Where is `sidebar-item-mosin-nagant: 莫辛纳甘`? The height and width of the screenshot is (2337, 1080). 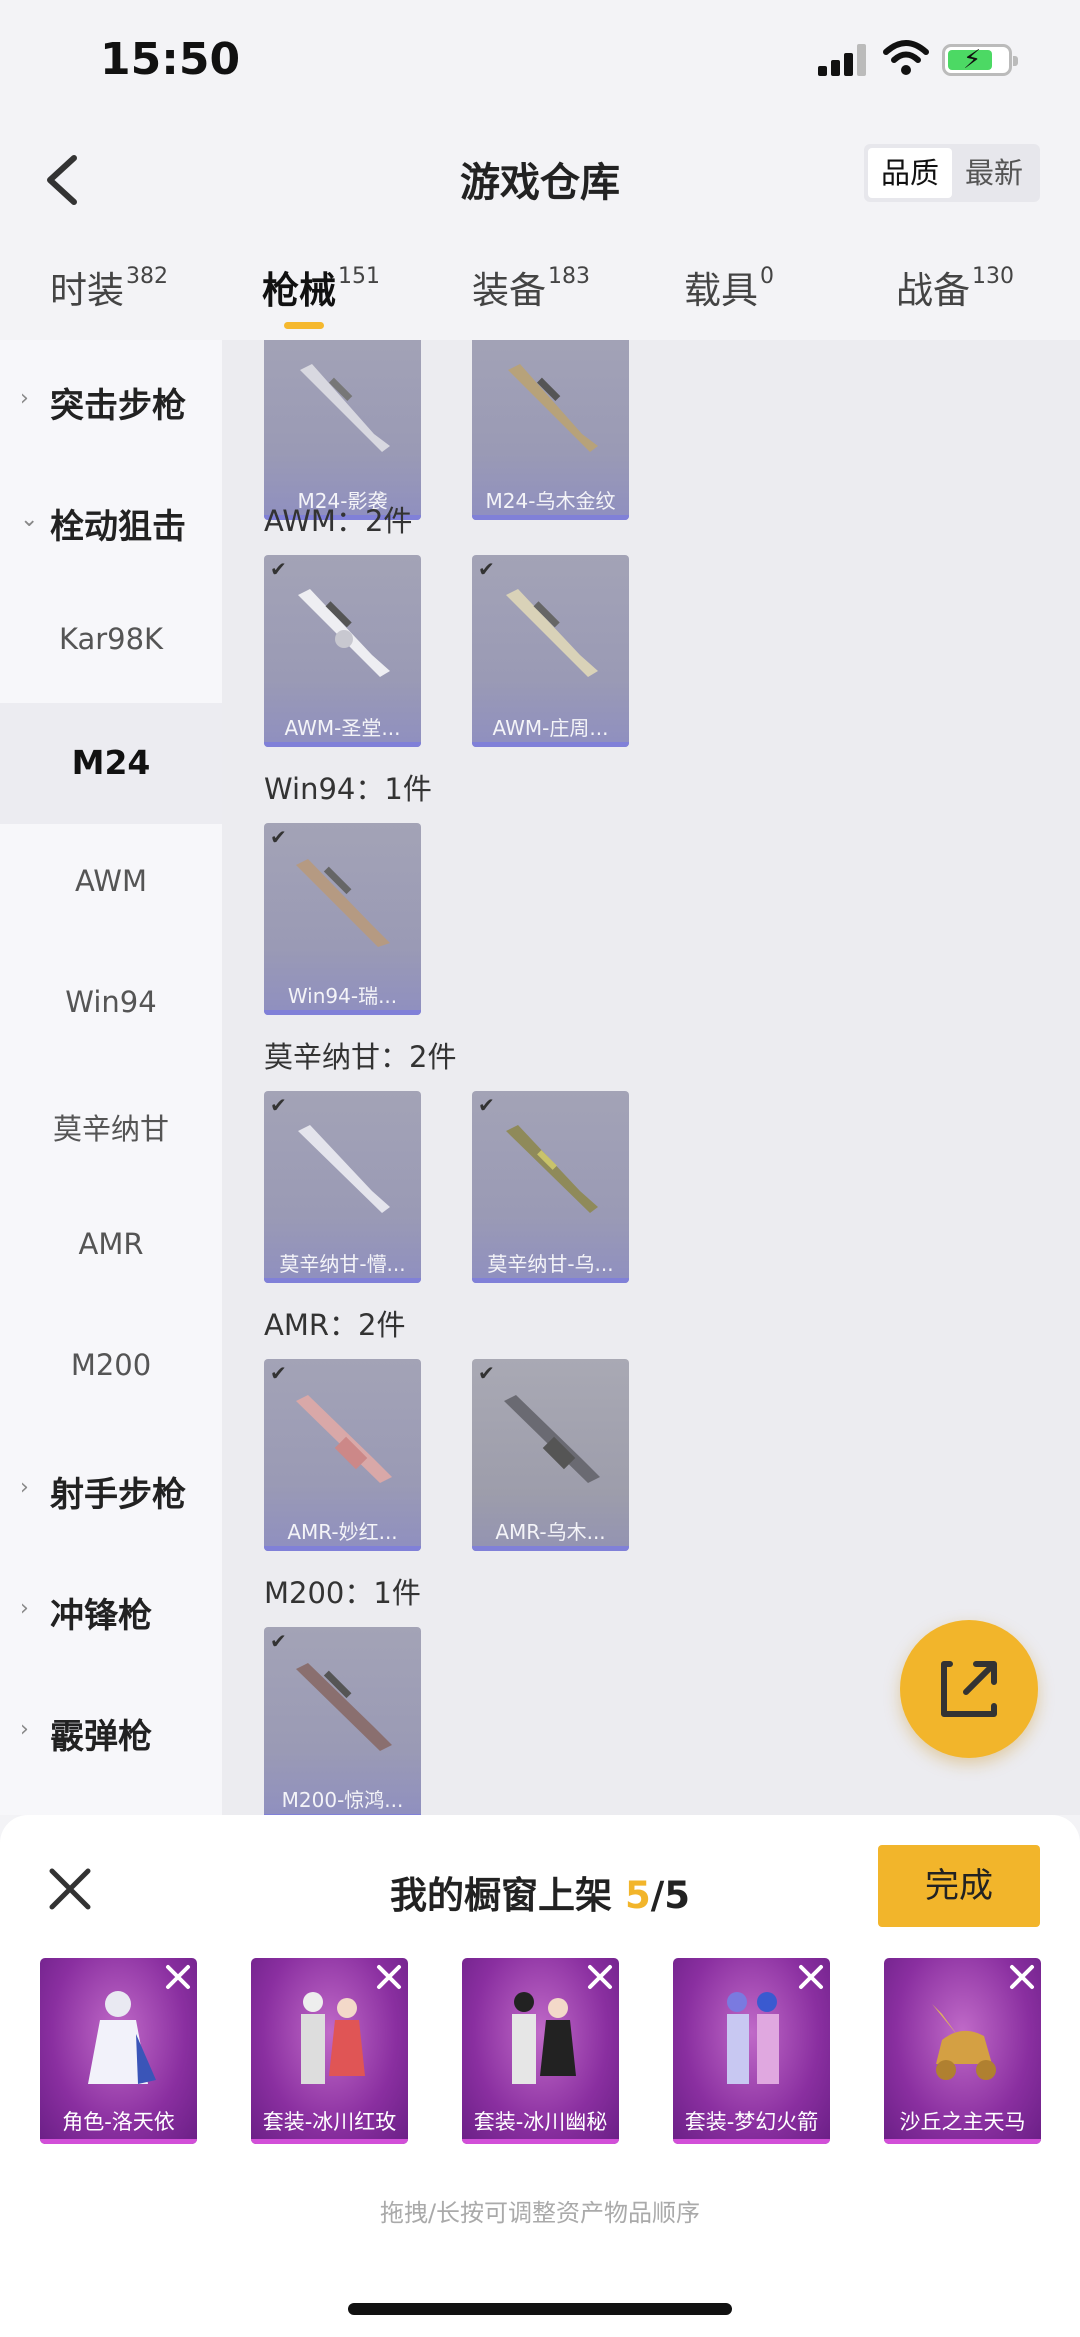 sidebar-item-mosin-nagant: 莫辛纳甘 is located at coordinates (111, 1126).